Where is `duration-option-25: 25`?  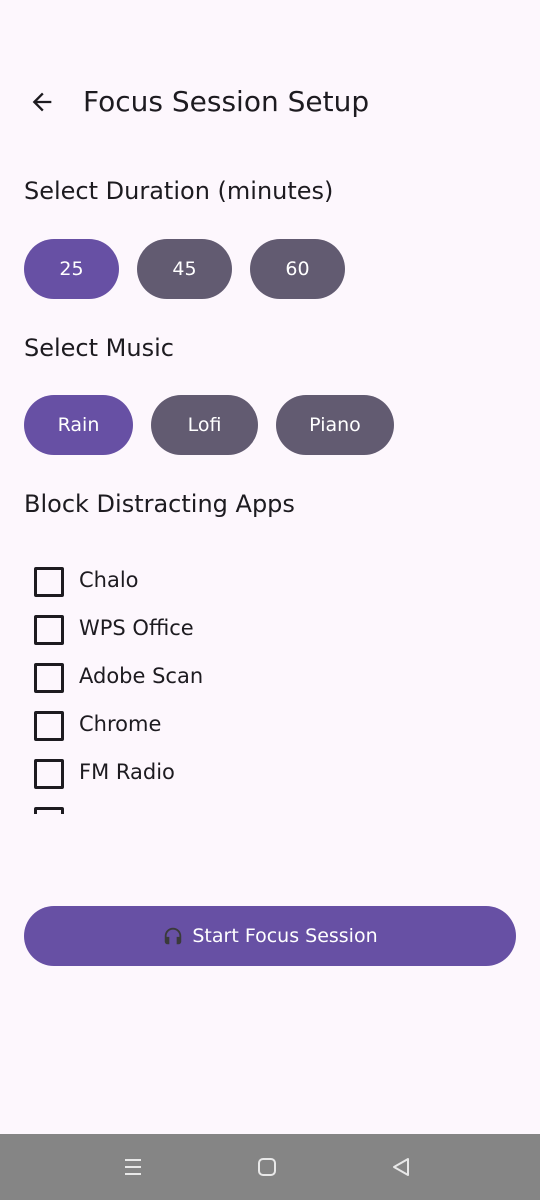
duration-option-25: 25 is located at coordinates (71, 269).